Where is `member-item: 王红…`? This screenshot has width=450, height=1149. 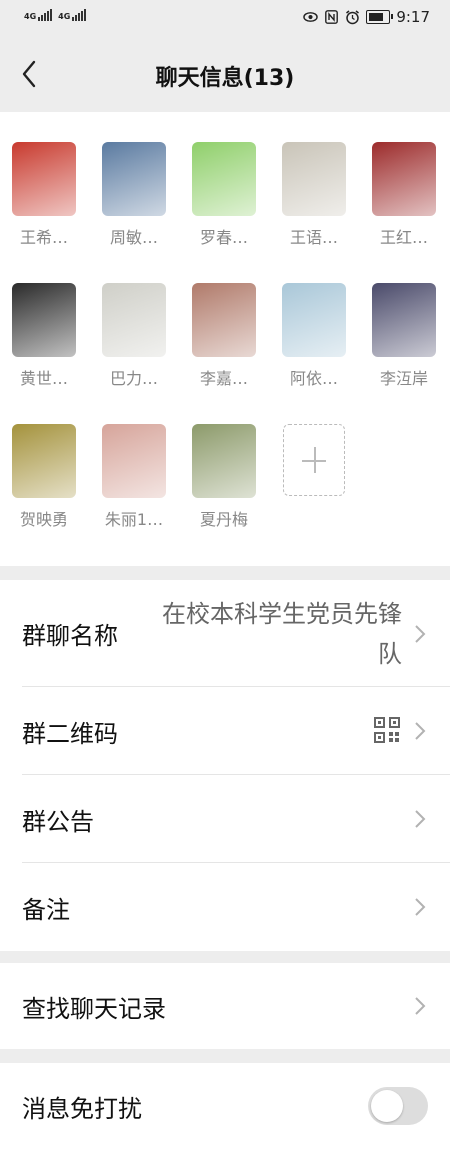 member-item: 王红… is located at coordinates (404, 195).